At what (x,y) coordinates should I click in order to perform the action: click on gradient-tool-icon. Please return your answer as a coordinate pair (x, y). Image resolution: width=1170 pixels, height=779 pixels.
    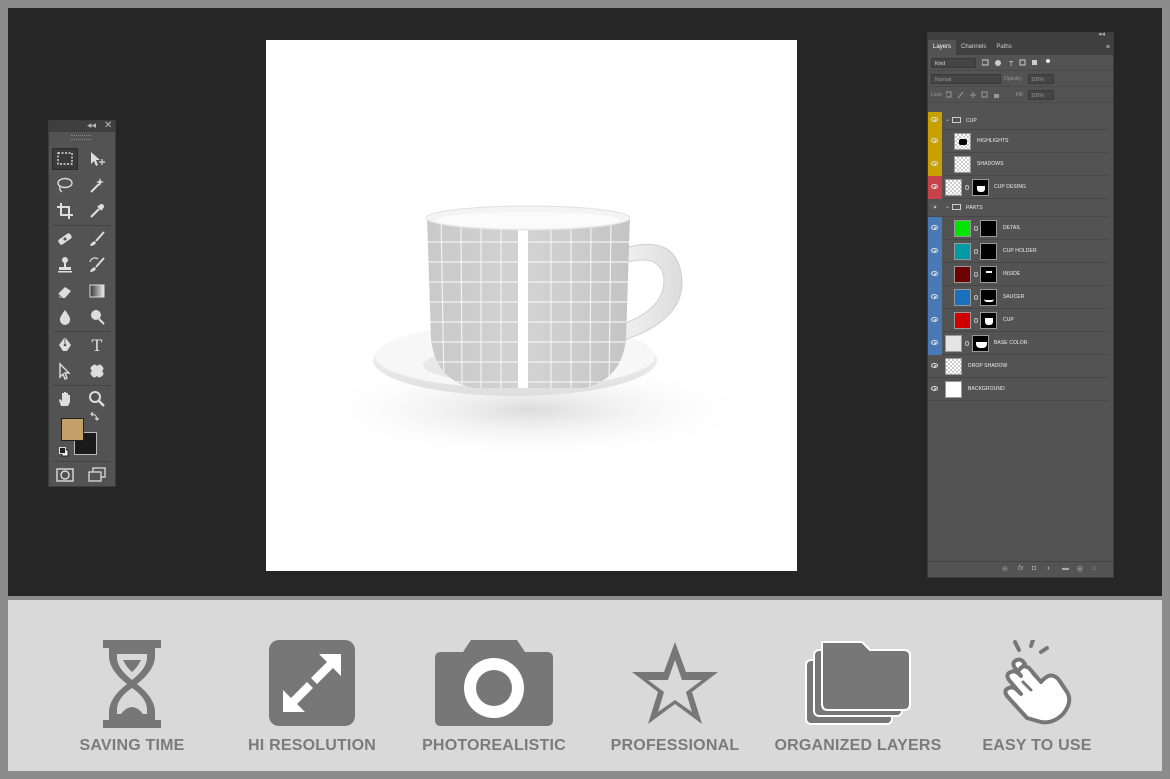
    Looking at the image, I should click on (97, 291).